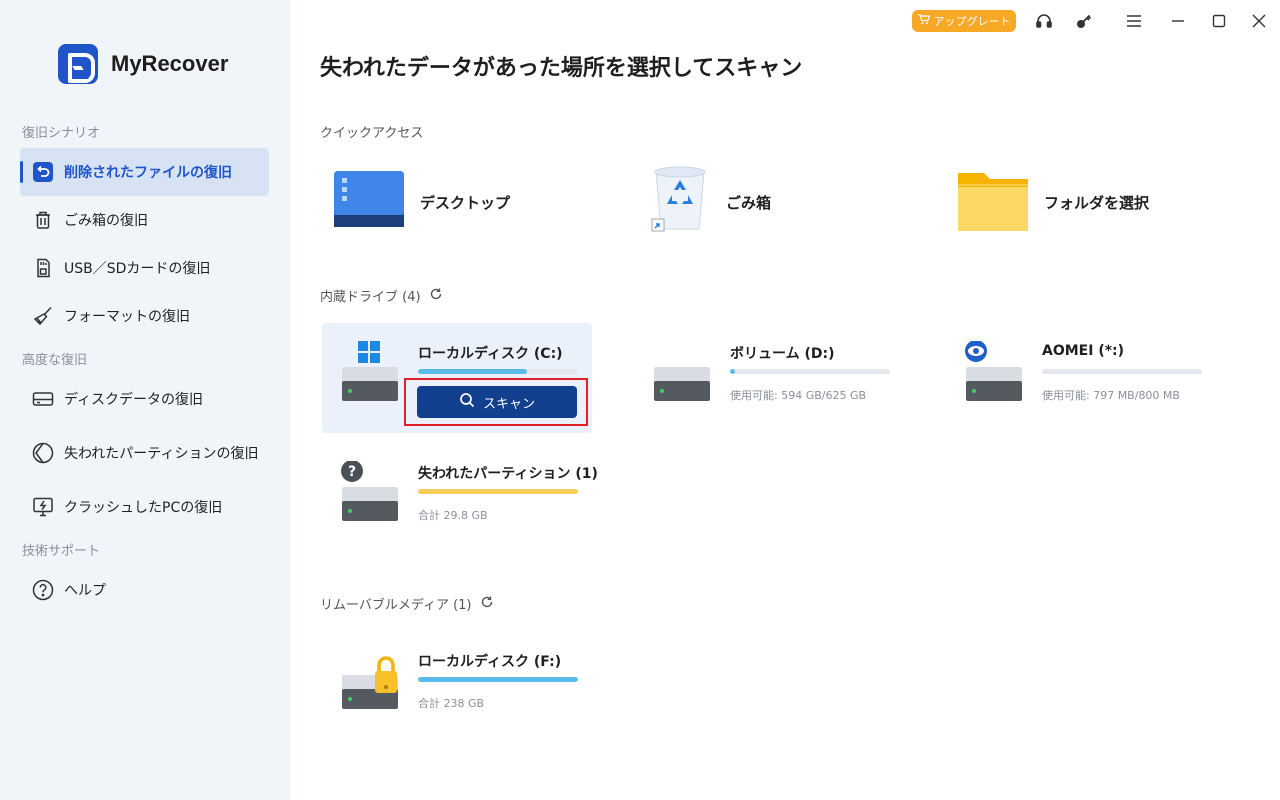  I want to click on headset-icon, so click(1044, 21).